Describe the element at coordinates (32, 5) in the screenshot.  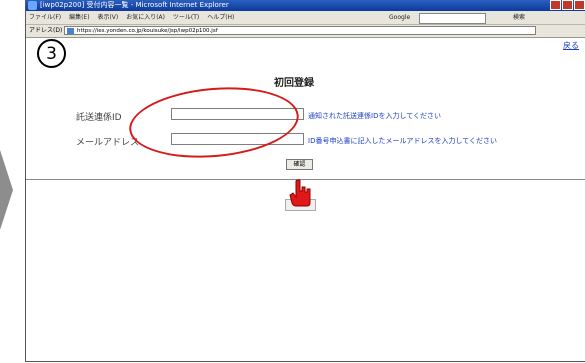
I see `ie-logo-icon` at that location.